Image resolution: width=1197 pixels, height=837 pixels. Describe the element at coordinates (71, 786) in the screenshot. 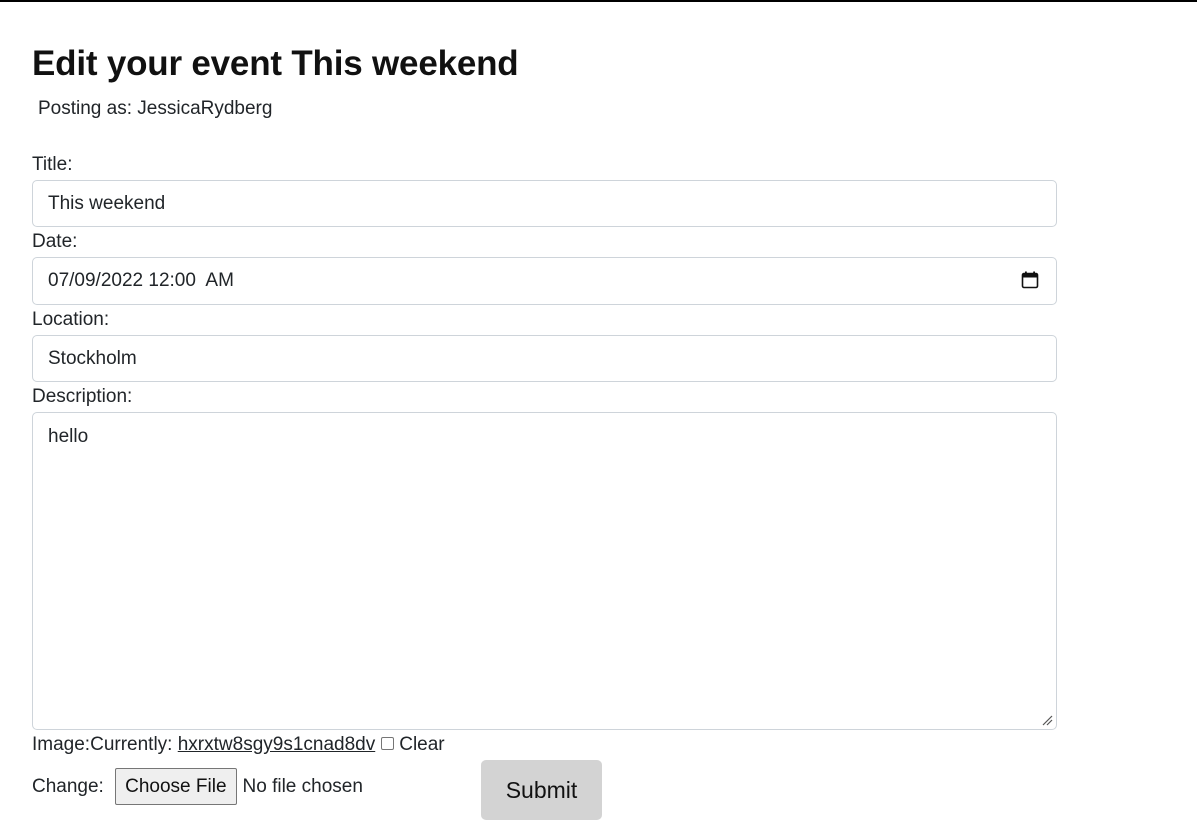

I see `change-label: Change:` at that location.